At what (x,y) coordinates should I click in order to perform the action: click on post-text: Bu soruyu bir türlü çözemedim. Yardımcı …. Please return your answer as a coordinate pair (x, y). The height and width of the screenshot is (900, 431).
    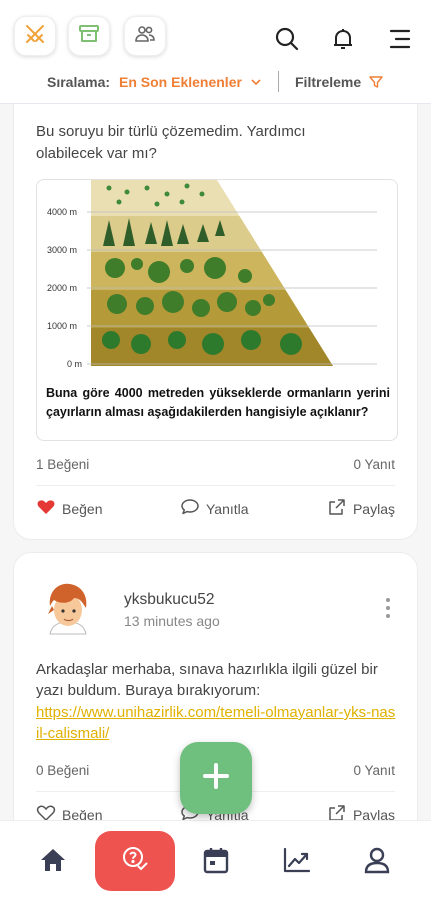
    Looking at the image, I should click on (171, 142).